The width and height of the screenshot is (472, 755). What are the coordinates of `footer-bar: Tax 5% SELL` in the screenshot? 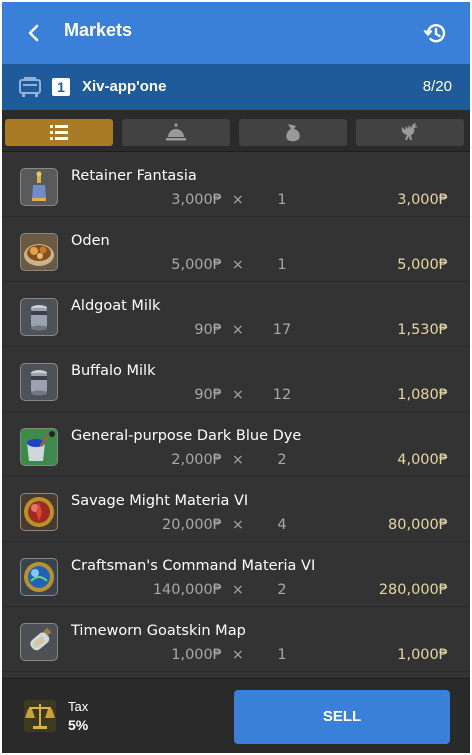 It's located at (236, 715).